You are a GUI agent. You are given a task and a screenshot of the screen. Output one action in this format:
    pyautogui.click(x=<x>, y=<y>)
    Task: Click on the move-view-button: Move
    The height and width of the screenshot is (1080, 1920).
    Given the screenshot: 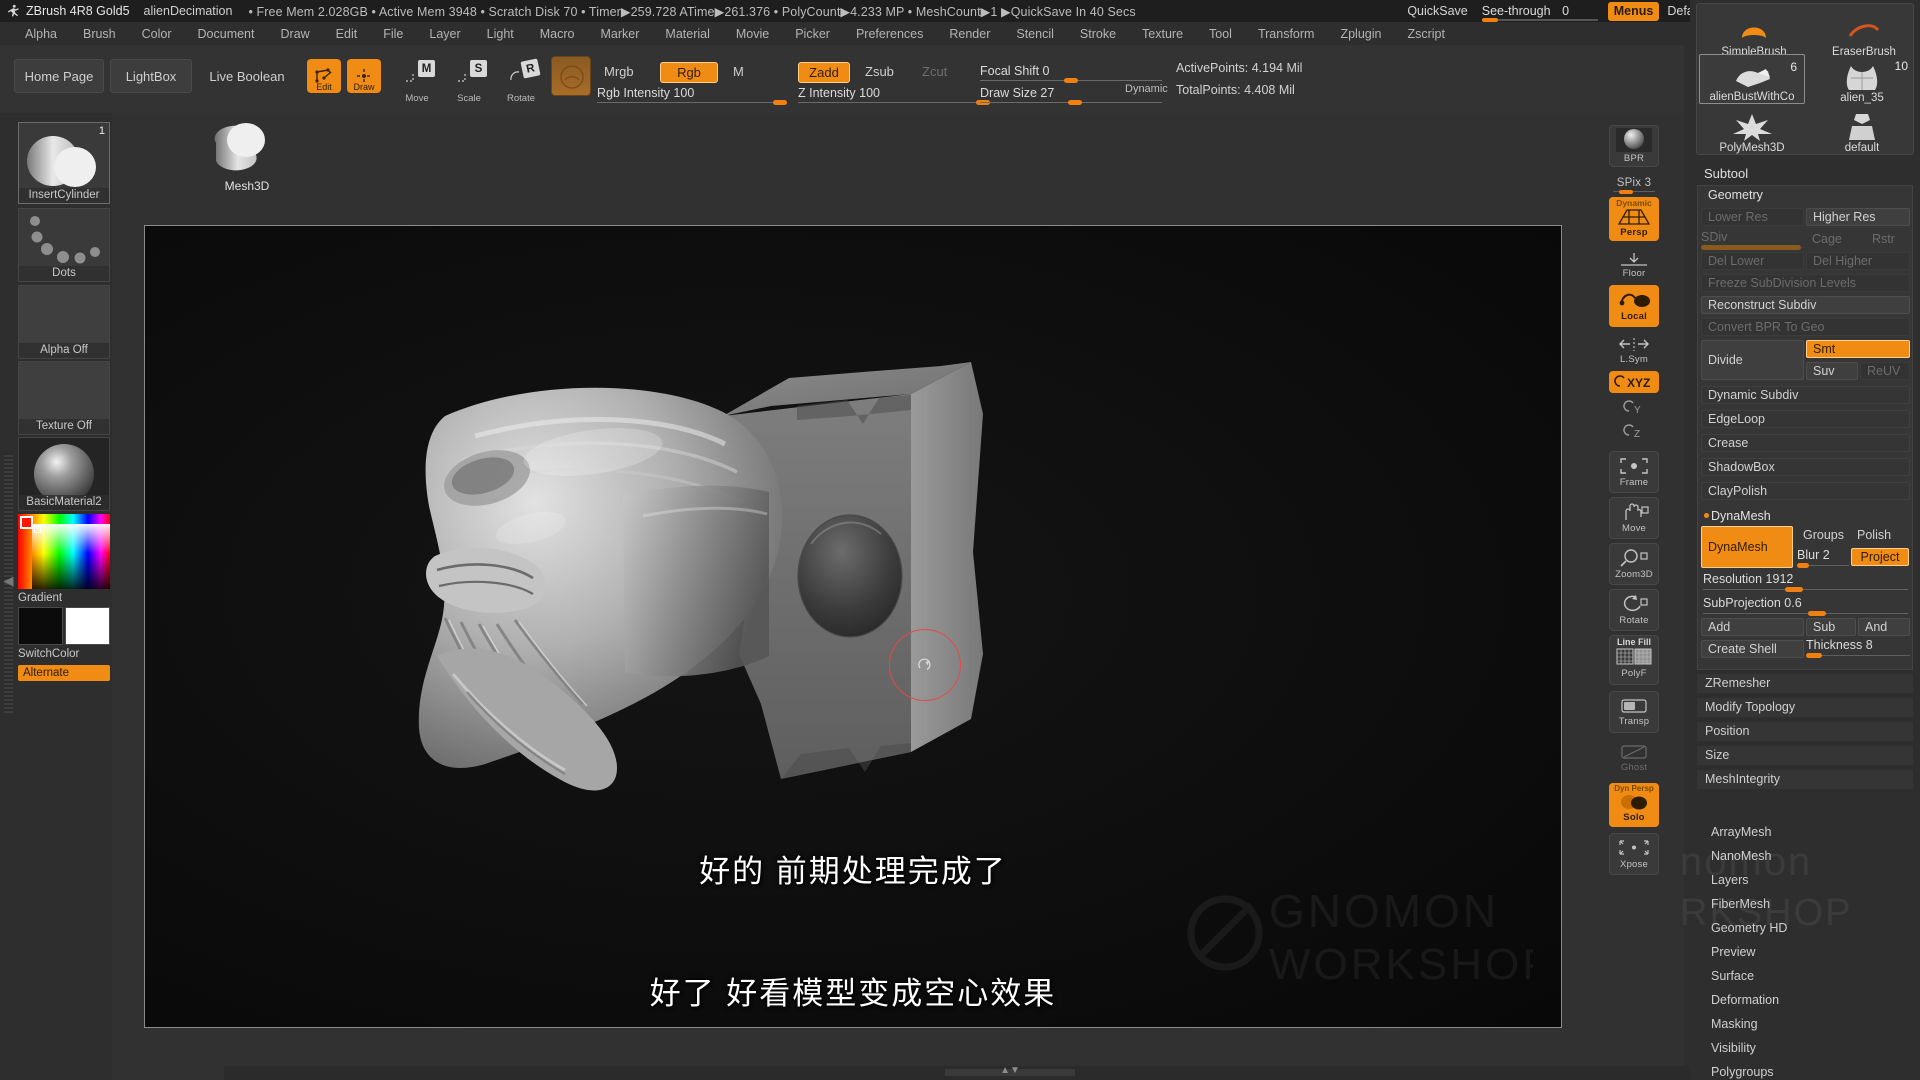 What is the action you would take?
    pyautogui.click(x=1634, y=518)
    